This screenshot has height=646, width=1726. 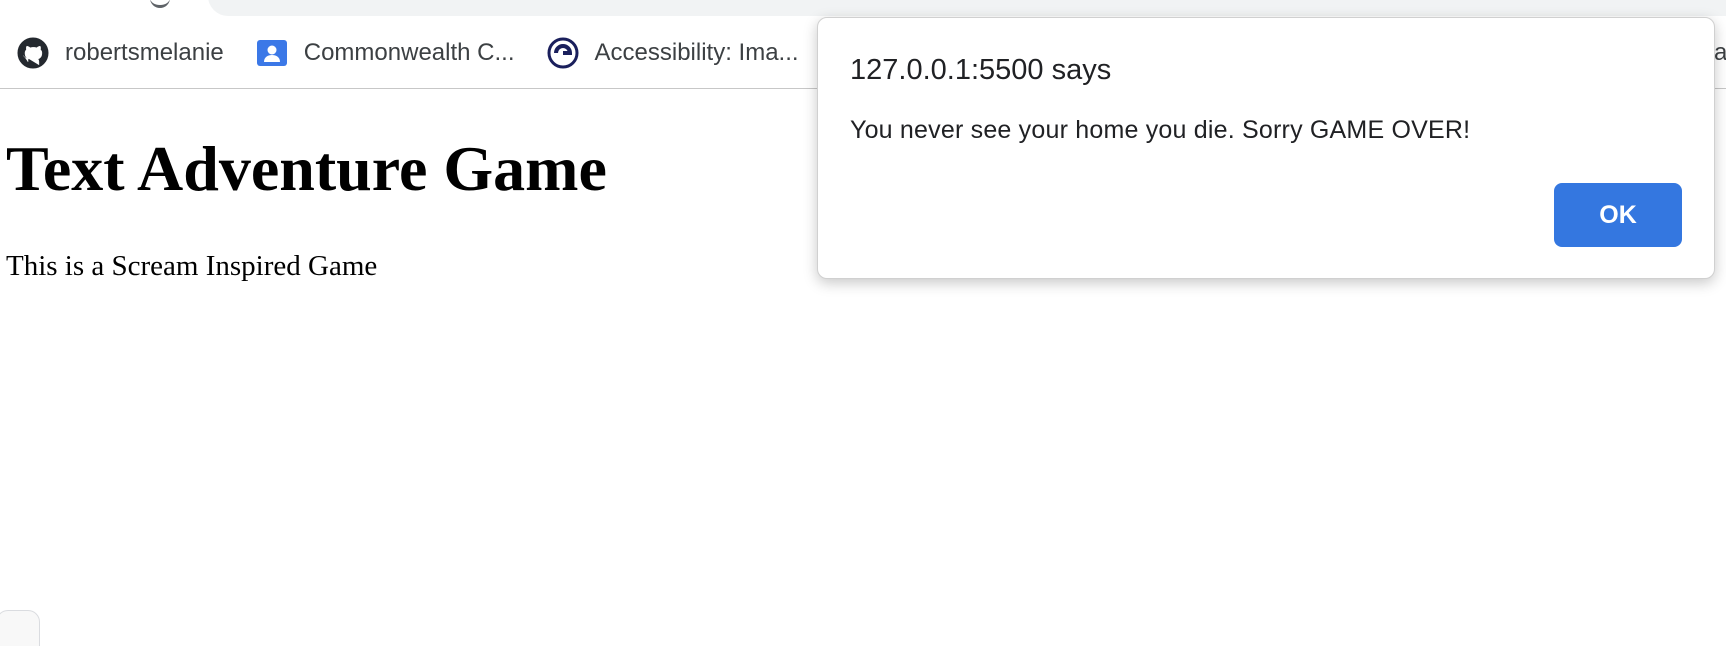 I want to click on github-icon, so click(x=33, y=52).